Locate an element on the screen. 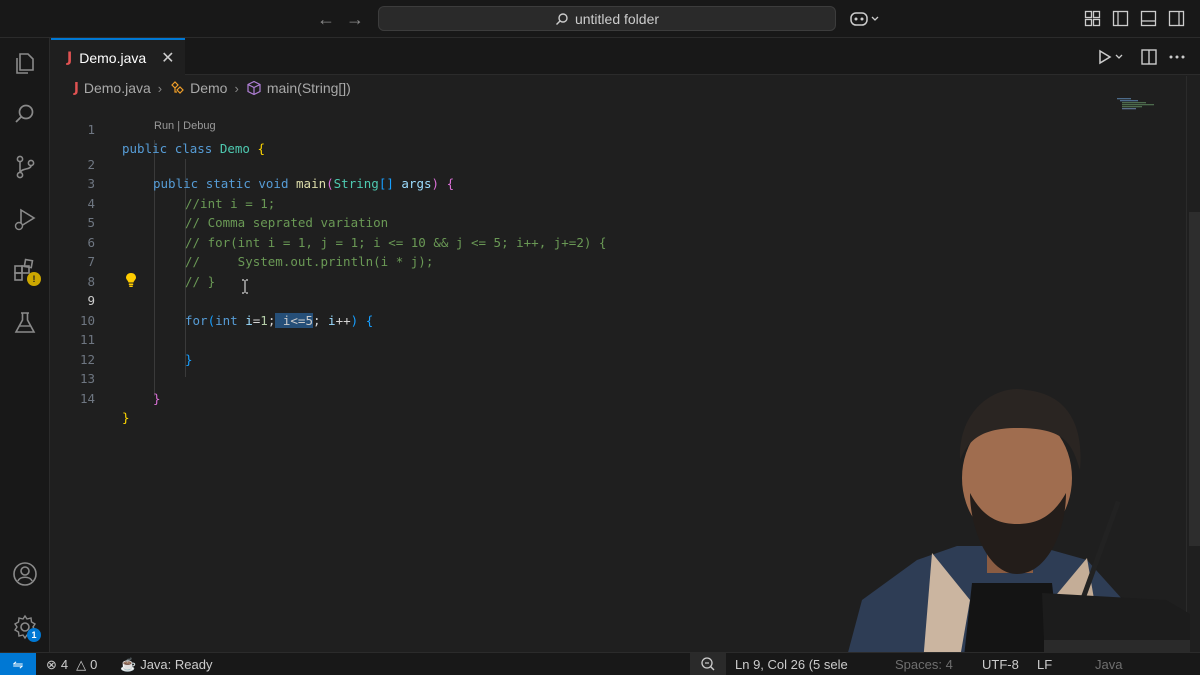 The height and width of the screenshot is (675, 1200). class-icon is located at coordinates (177, 87).